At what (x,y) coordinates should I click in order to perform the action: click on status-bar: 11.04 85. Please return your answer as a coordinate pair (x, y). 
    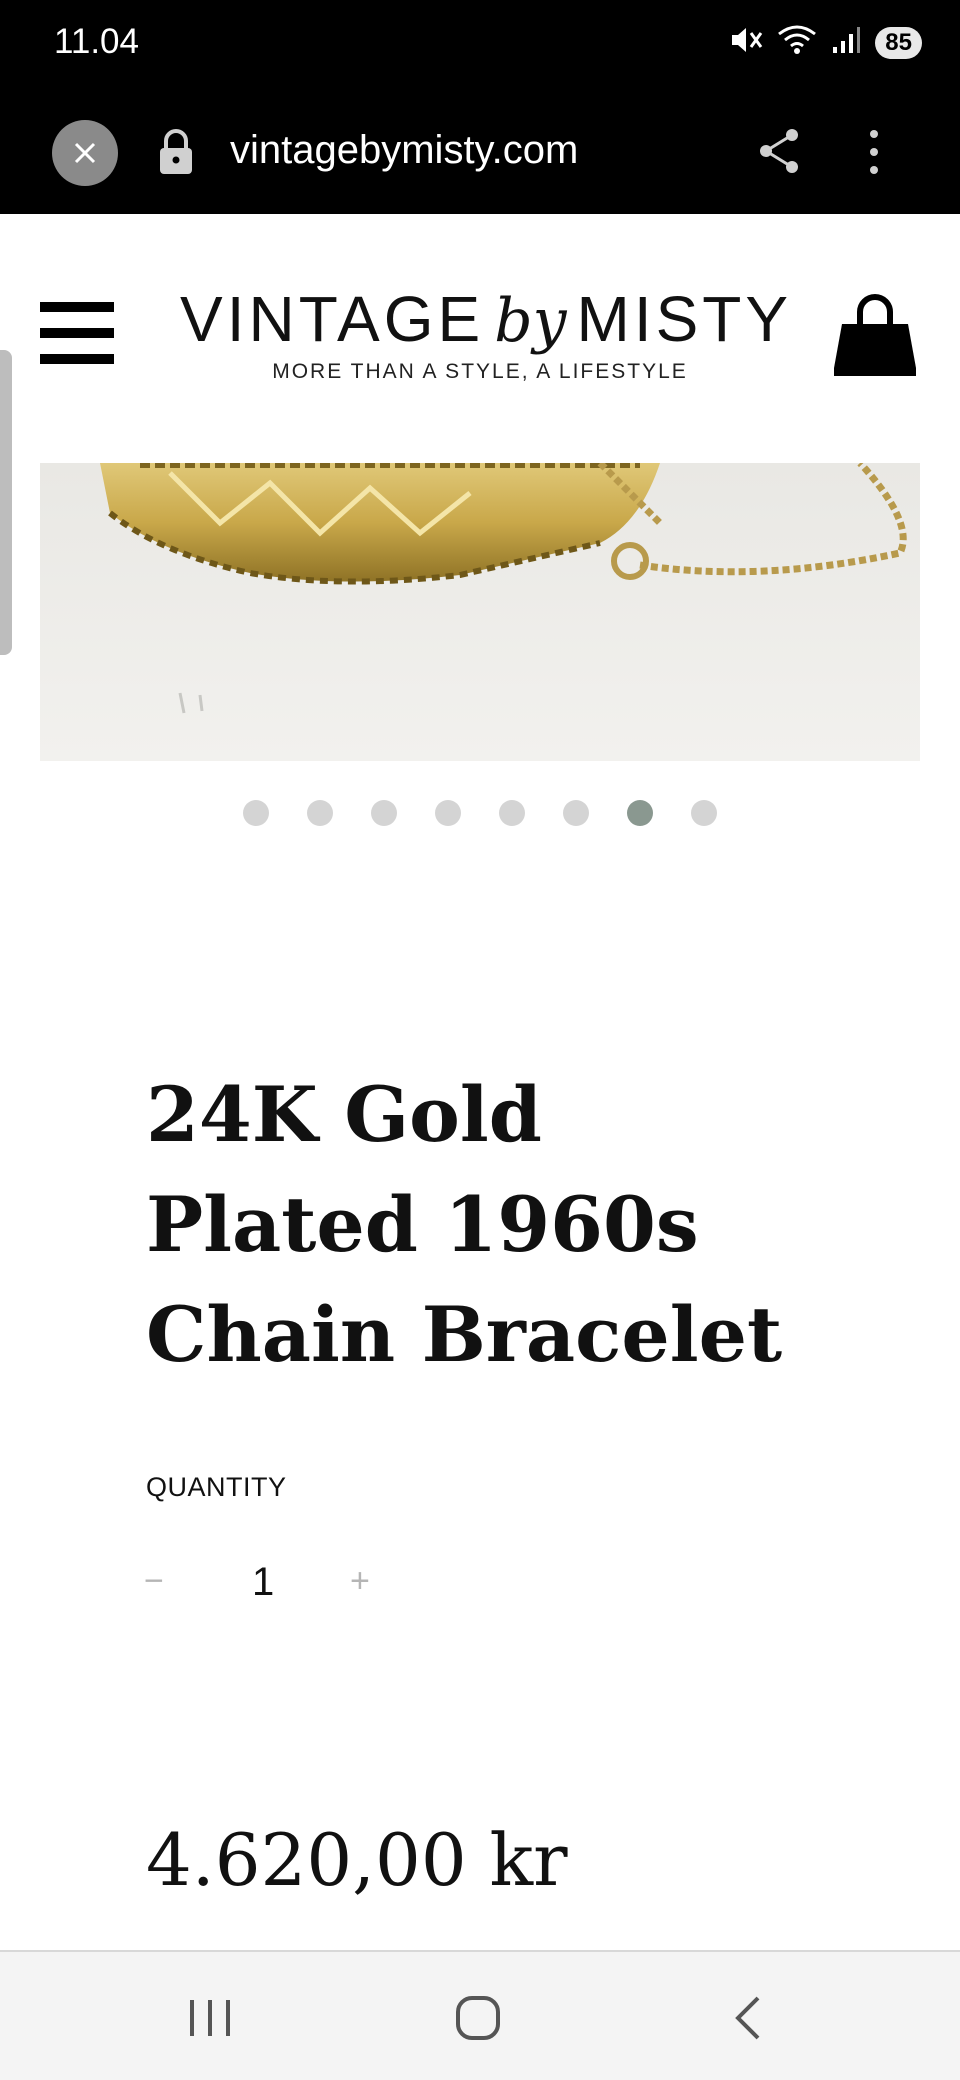
    Looking at the image, I should click on (480, 45).